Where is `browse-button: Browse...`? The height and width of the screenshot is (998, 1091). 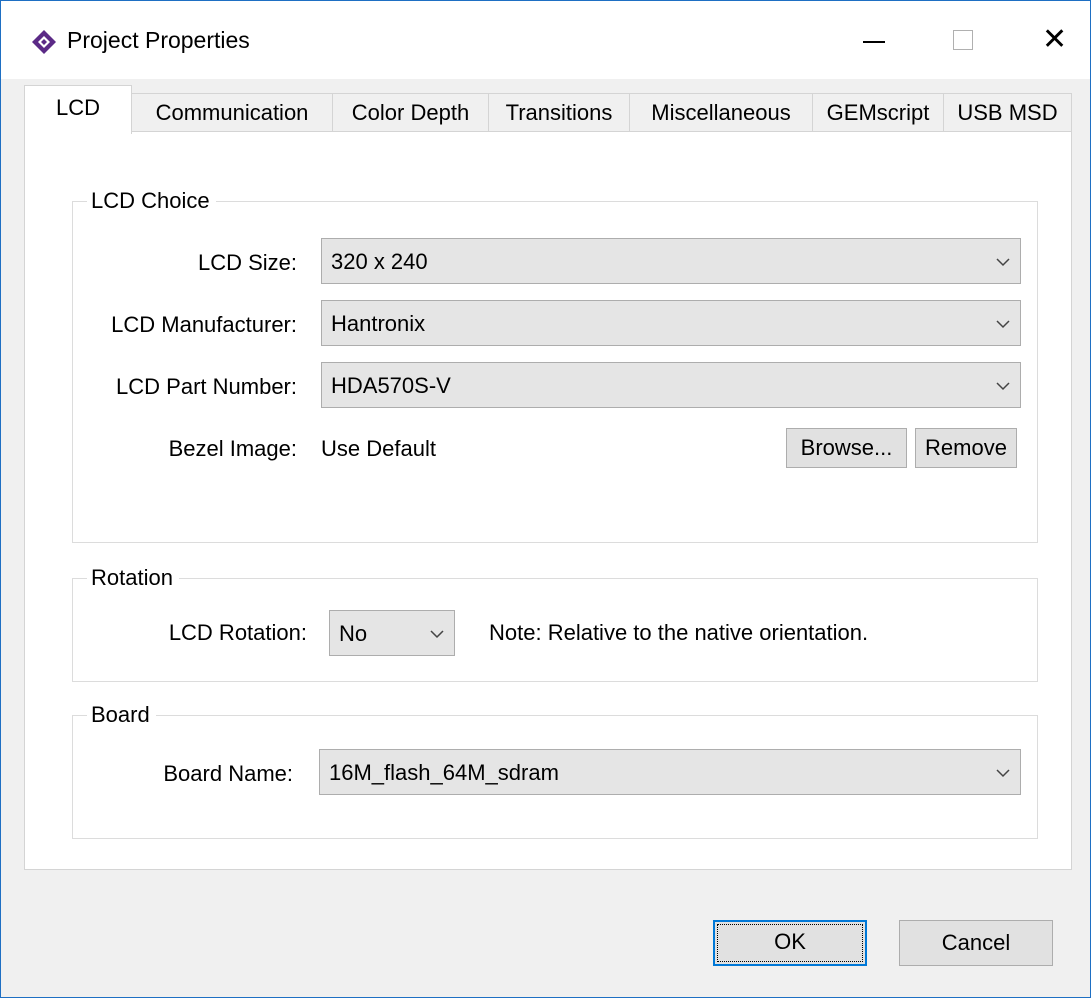 browse-button: Browse... is located at coordinates (846, 448).